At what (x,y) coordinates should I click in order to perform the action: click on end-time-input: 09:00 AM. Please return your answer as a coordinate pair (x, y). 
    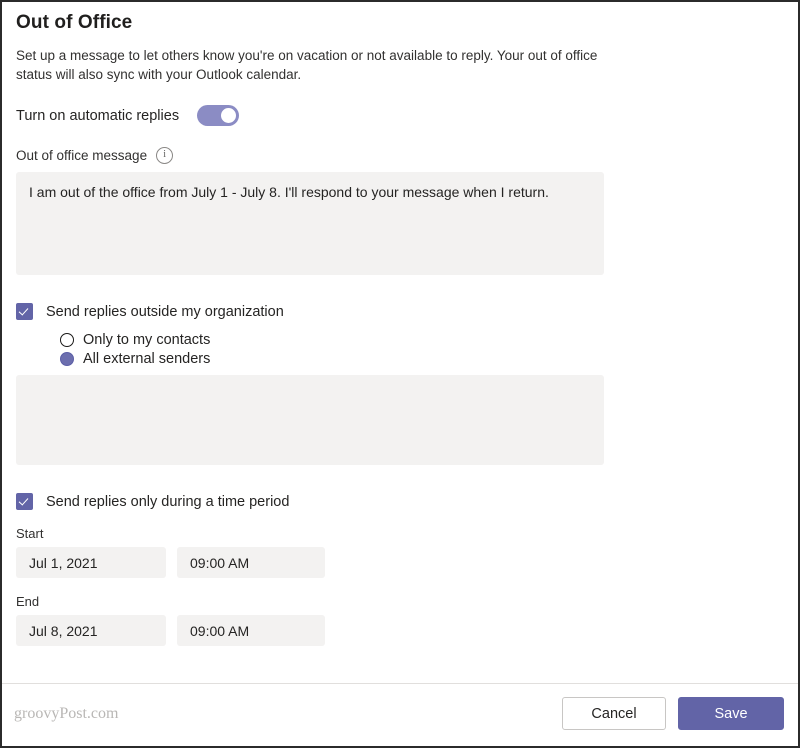
    Looking at the image, I should click on (251, 630).